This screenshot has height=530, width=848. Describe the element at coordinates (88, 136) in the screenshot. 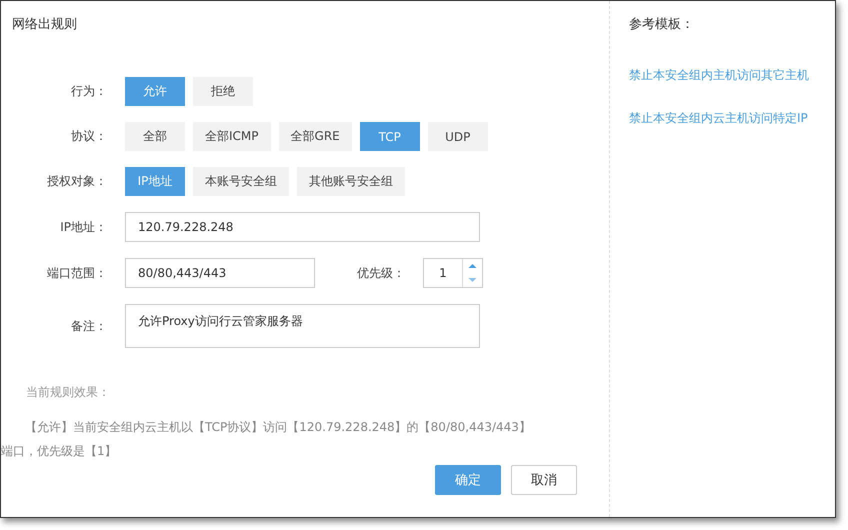

I see `field-label: 协议：` at that location.